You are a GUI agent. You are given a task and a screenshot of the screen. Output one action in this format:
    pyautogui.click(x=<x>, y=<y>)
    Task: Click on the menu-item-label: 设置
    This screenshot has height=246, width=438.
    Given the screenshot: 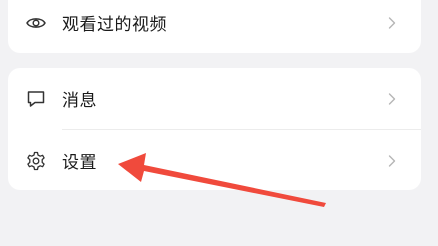 What is the action you would take?
    pyautogui.click(x=79, y=163)
    